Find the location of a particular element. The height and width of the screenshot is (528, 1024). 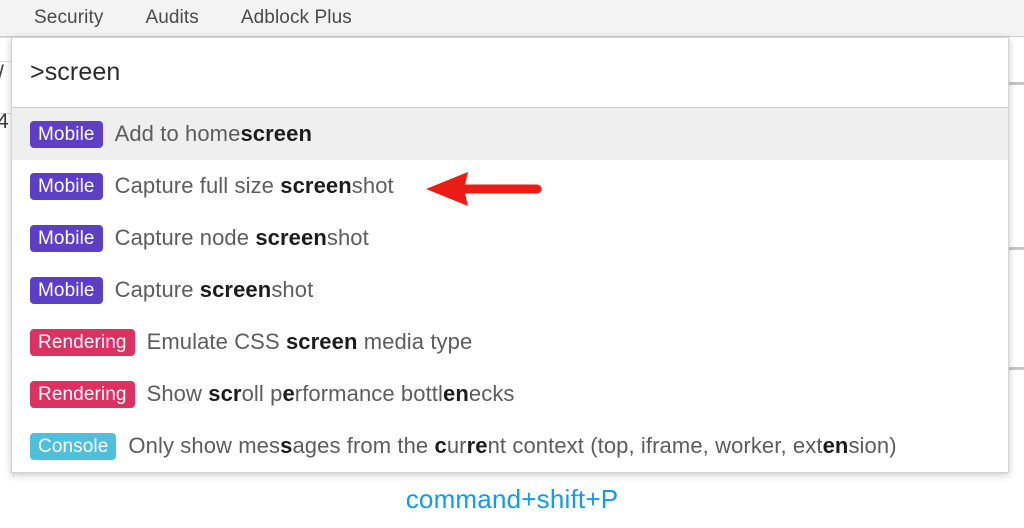

result-label: Capture screenshot is located at coordinates (214, 290).